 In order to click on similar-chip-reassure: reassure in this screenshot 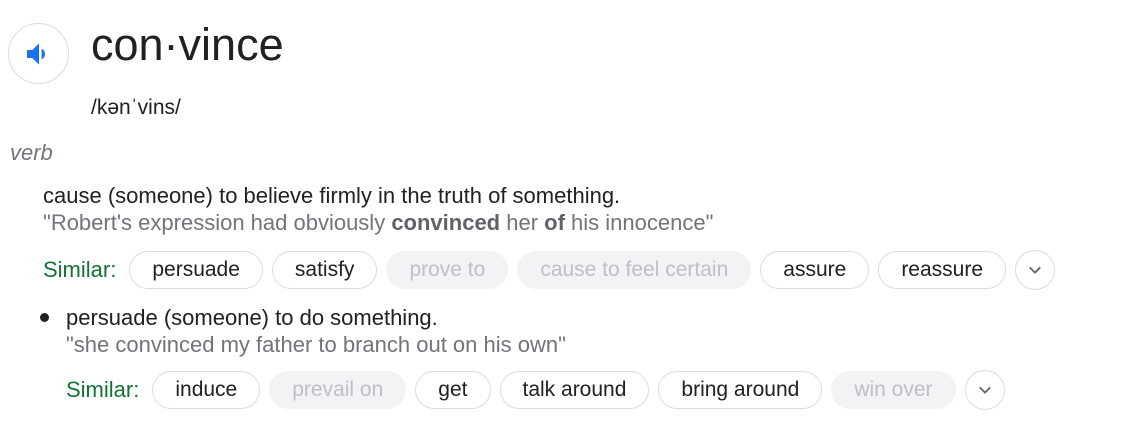, I will do `click(942, 270)`.